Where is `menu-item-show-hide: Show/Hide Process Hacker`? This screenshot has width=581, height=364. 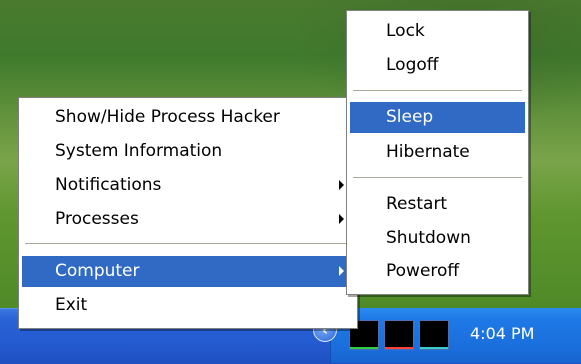 menu-item-show-hide: Show/Hide Process Hacker is located at coordinates (188, 117).